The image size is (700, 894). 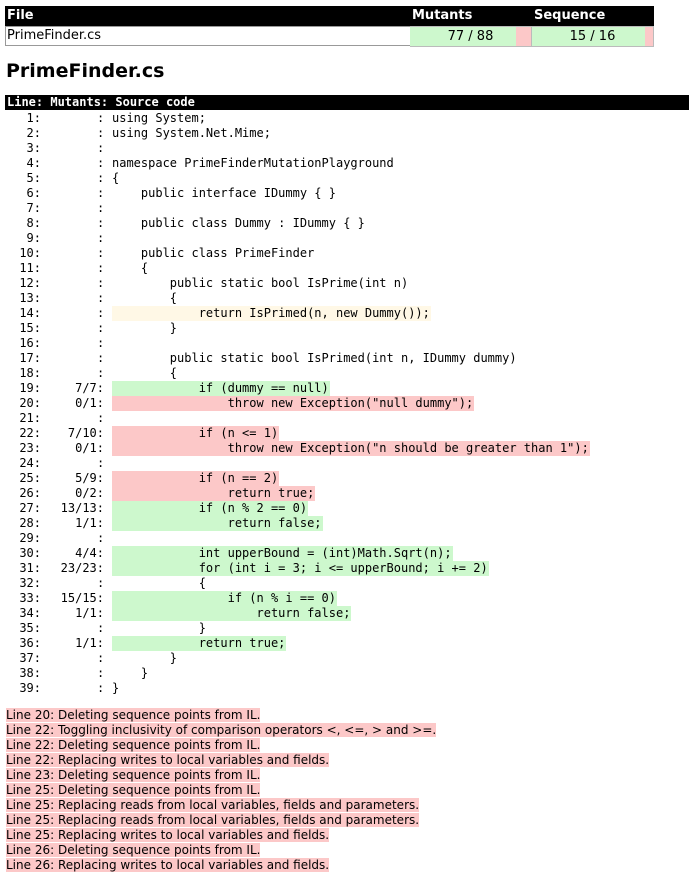 What do you see at coordinates (30, 508) in the screenshot?
I see `line-number: 27:` at bounding box center [30, 508].